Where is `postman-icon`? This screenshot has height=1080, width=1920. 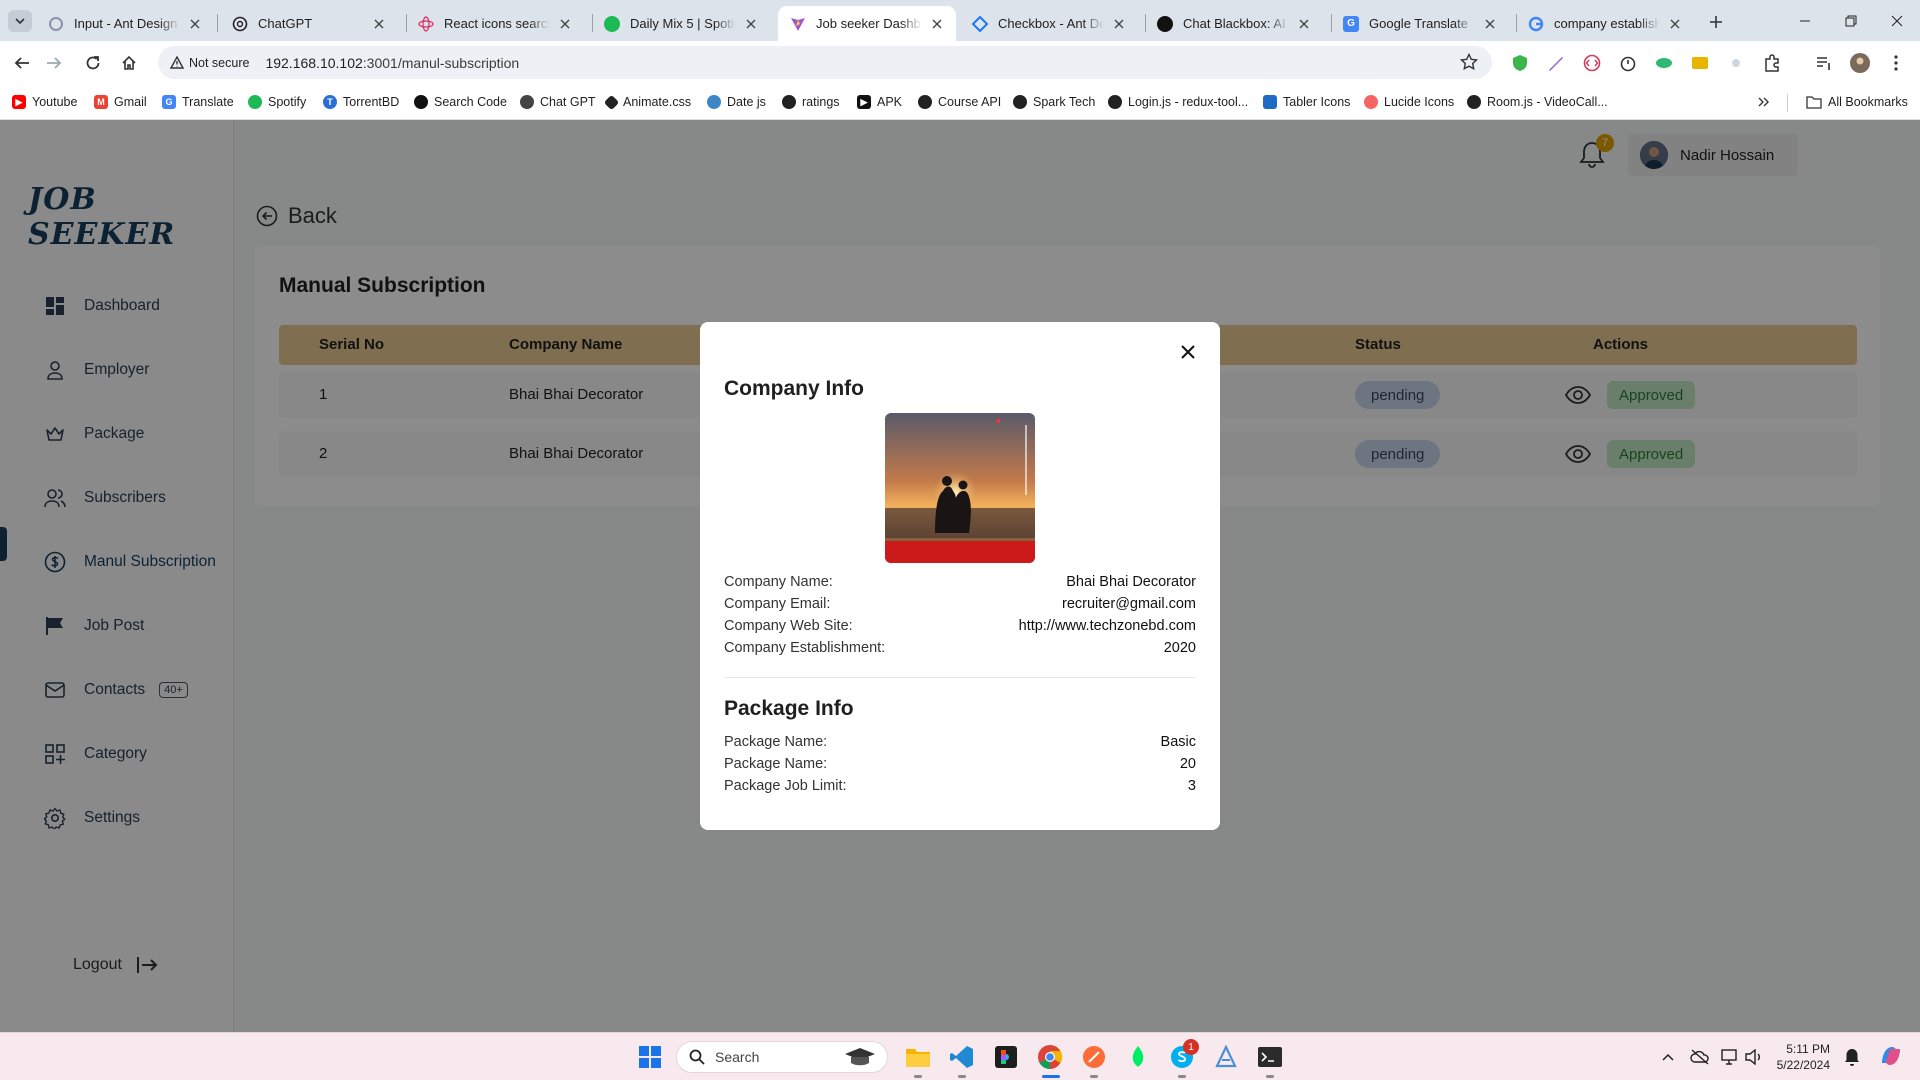 postman-icon is located at coordinates (1094, 1057).